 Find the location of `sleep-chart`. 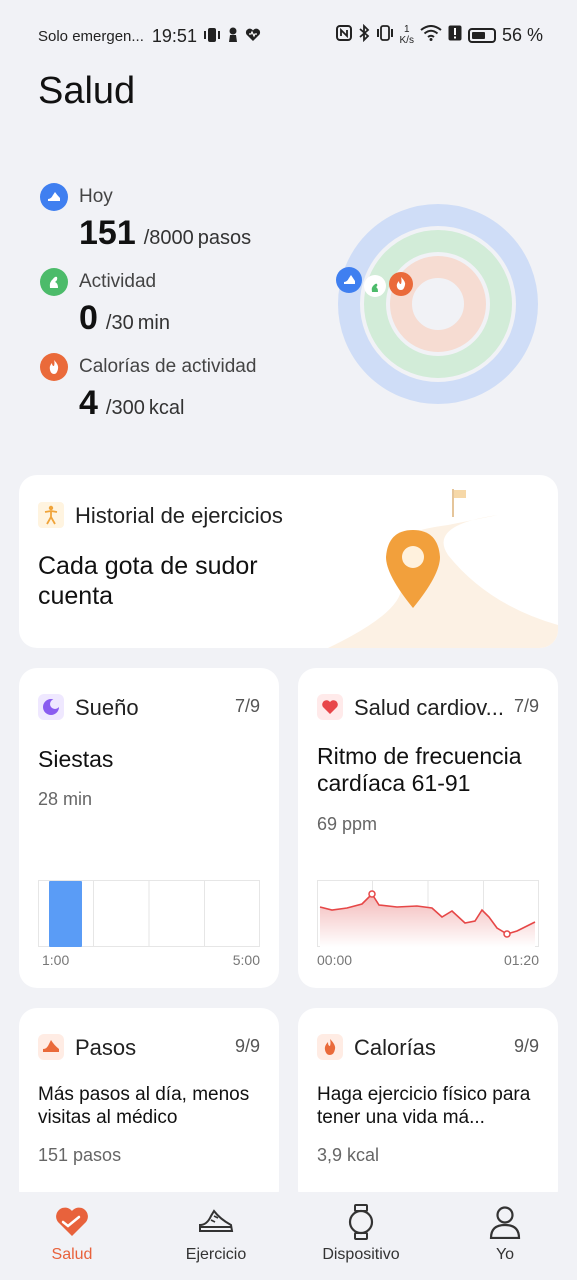

sleep-chart is located at coordinates (149, 913).